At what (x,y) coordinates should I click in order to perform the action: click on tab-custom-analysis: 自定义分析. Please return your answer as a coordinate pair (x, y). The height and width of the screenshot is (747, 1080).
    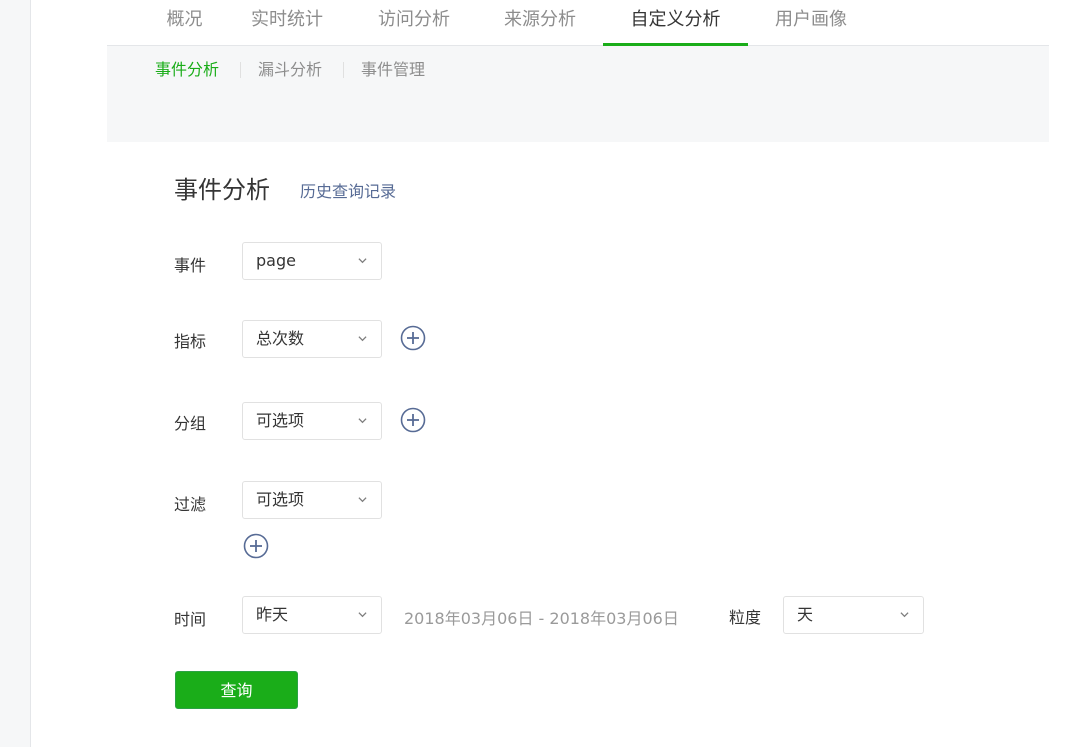
    Looking at the image, I should click on (675, 23).